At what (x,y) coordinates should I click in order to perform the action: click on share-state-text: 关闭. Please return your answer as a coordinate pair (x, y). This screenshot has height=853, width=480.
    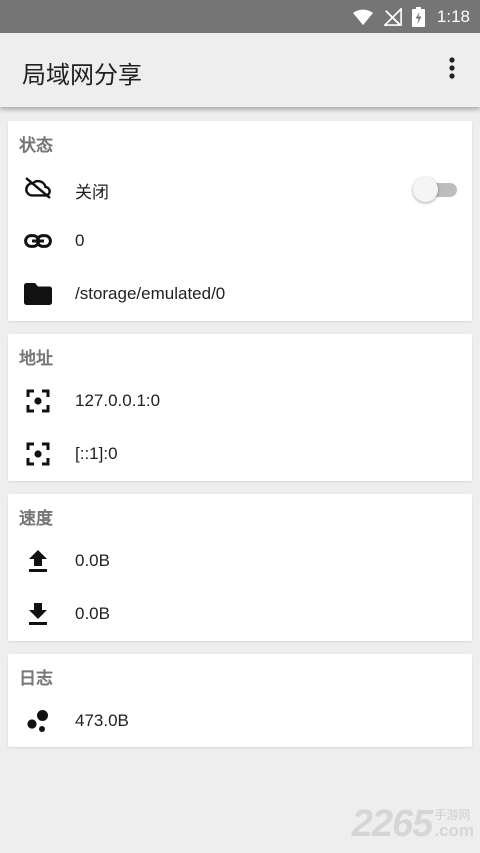
    Looking at the image, I should click on (92, 192).